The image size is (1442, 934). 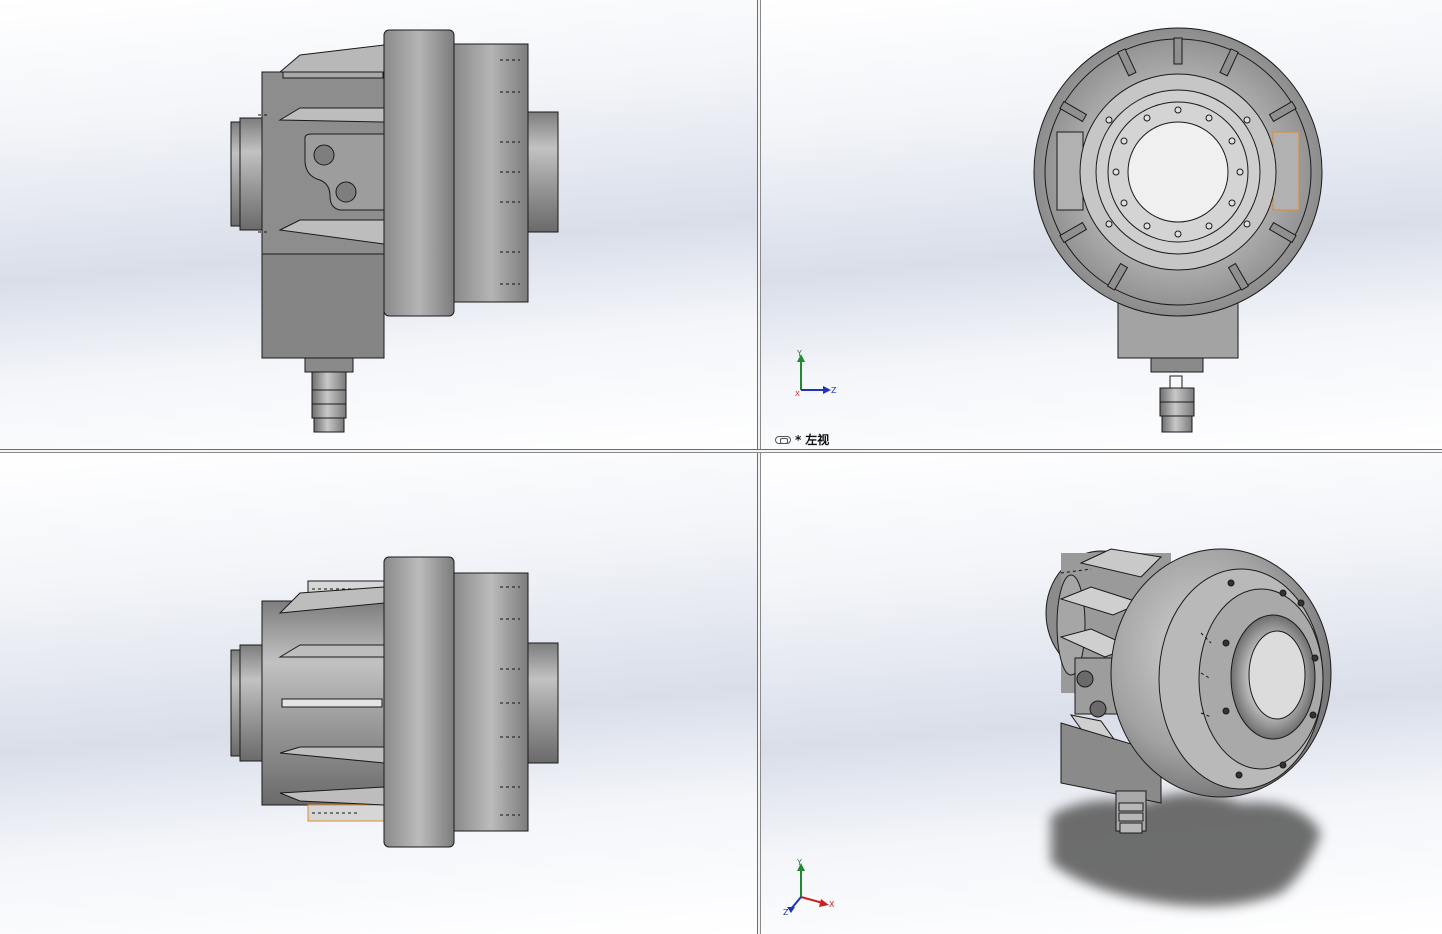 What do you see at coordinates (394, 702) in the screenshot?
I see `top-view-model` at bounding box center [394, 702].